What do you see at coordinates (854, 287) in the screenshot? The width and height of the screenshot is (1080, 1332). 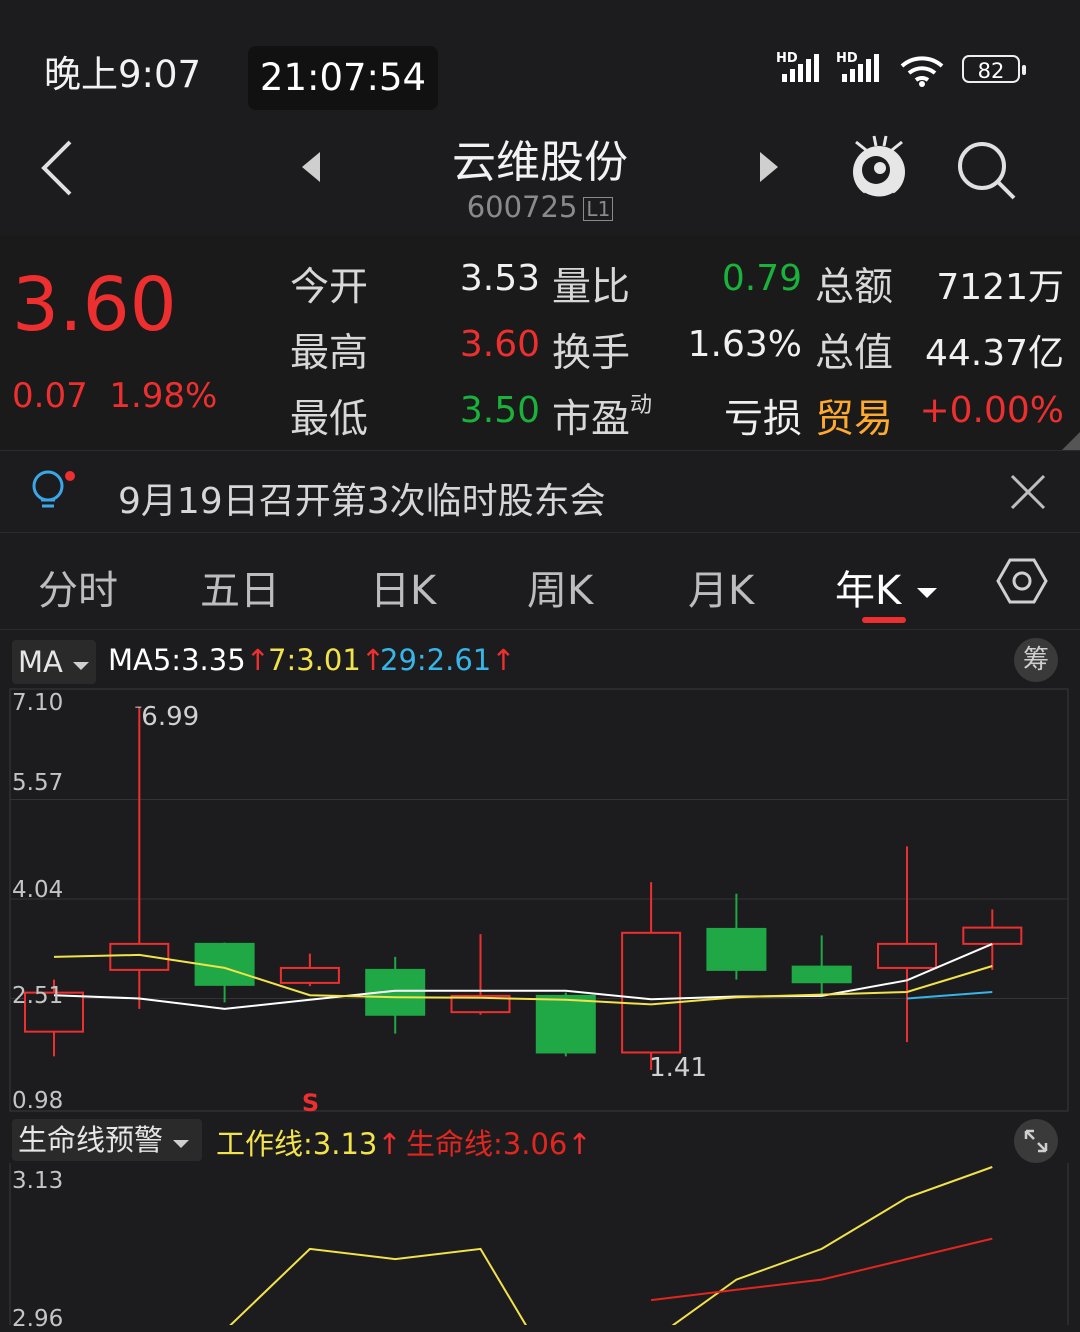 I see `turnover-amount-label: 总额` at bounding box center [854, 287].